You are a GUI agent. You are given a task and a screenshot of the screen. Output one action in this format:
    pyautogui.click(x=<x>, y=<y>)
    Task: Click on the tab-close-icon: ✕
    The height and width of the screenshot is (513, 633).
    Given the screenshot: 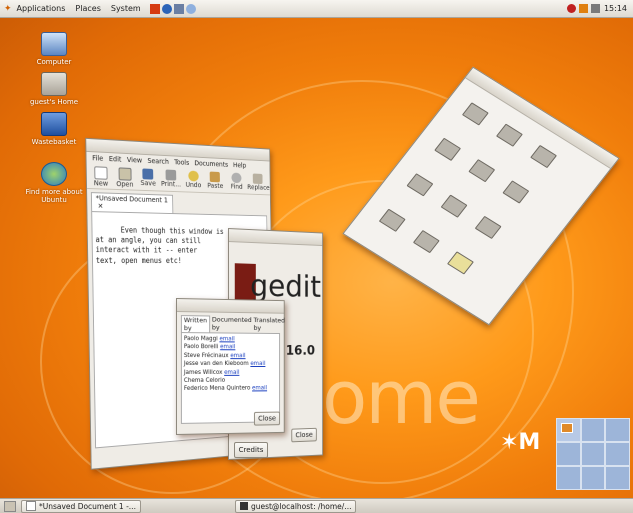 What is the action you would take?
    pyautogui.click(x=101, y=206)
    